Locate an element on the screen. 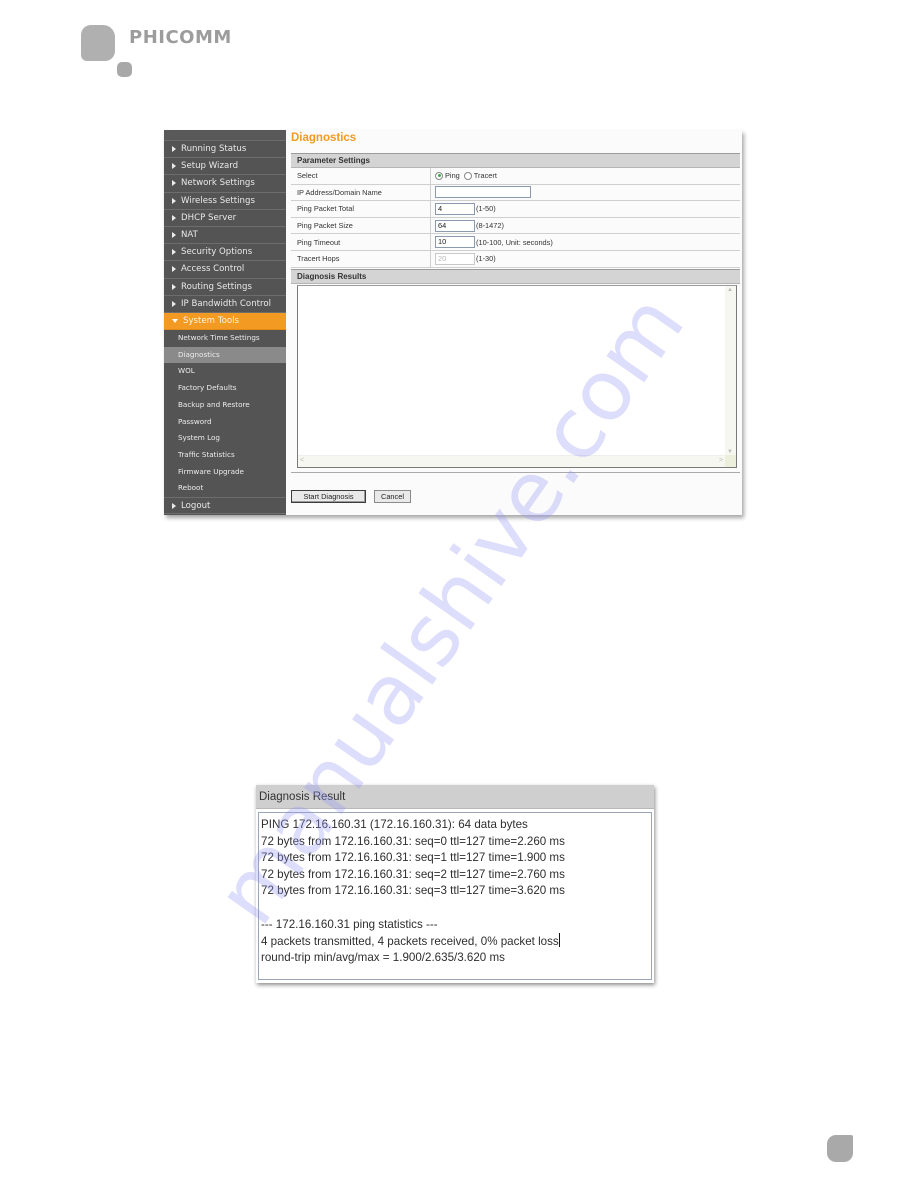  sidebar-subitem-firmware-upgrade: Firmware Upgrade is located at coordinates (225, 472).